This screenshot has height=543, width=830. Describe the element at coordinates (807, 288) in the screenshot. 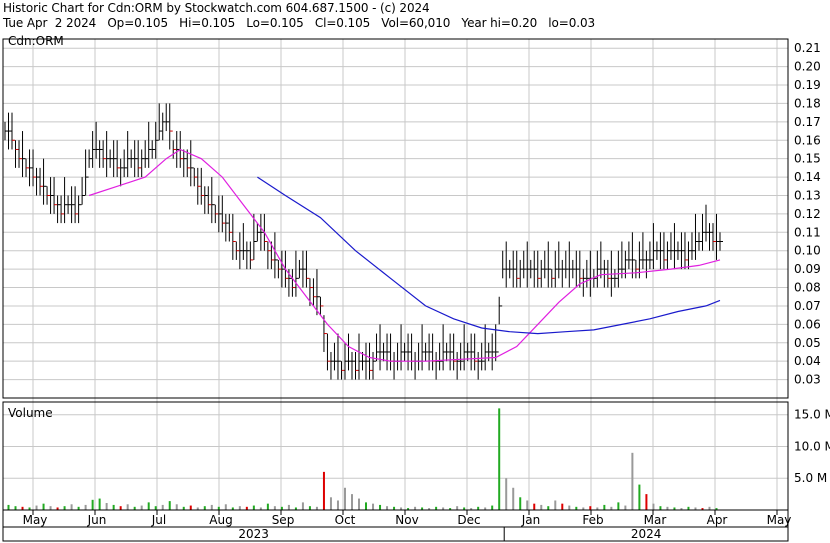

I see `price-tick-label: 0.08` at that location.